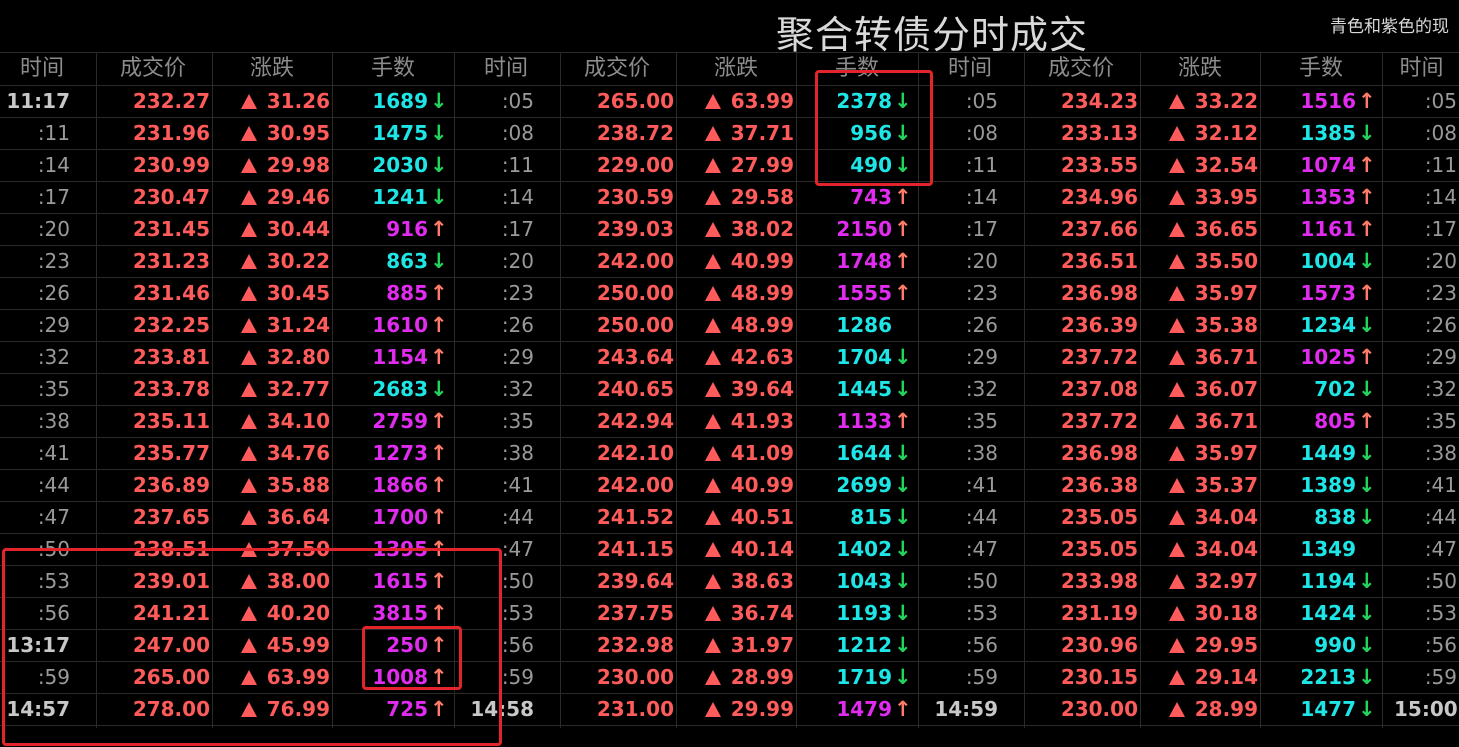 The width and height of the screenshot is (1459, 747). Describe the element at coordinates (1389, 27) in the screenshot. I see `color-note: 青色和紫色的现` at that location.